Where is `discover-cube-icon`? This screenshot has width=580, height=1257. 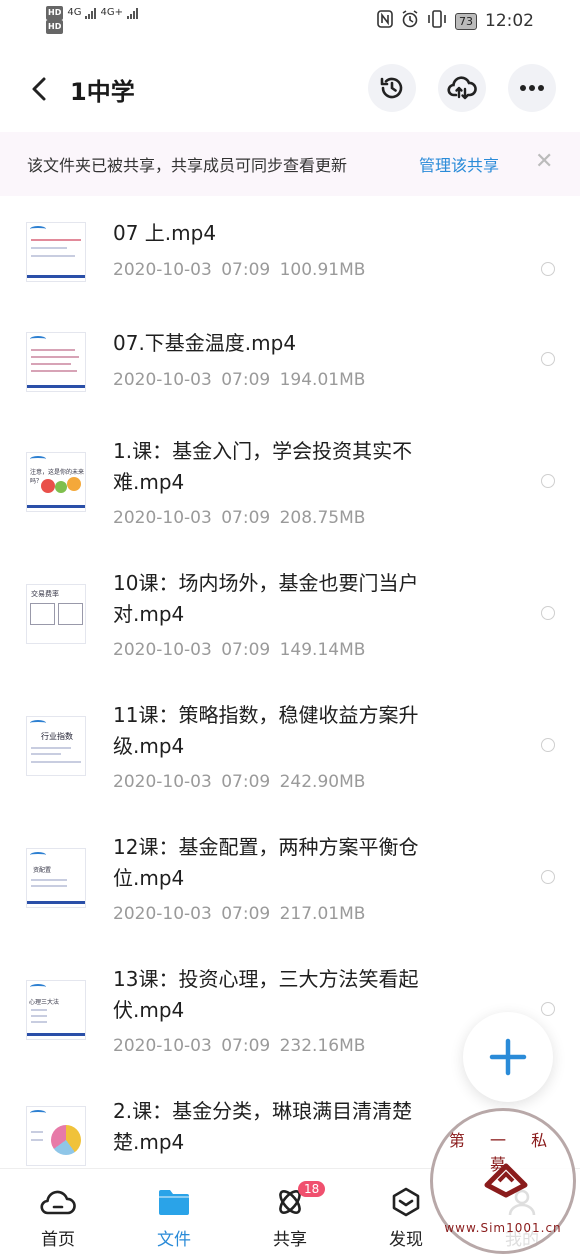
discover-cube-icon is located at coordinates (406, 1202).